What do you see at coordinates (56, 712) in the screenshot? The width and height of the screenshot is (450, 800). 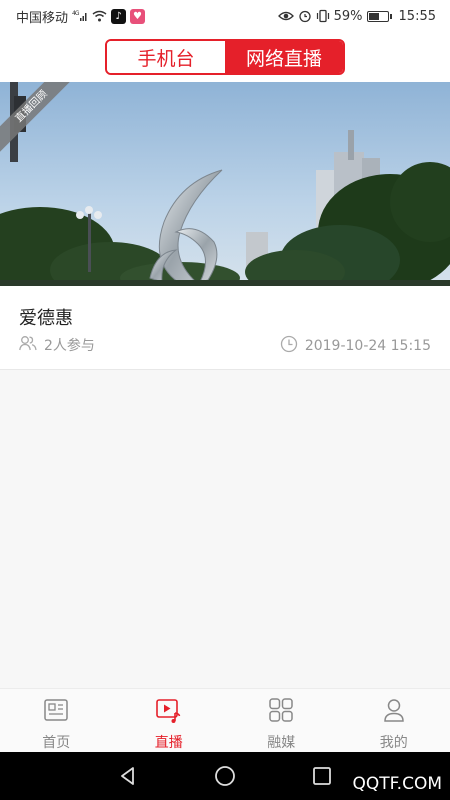 I see `news-icon` at bounding box center [56, 712].